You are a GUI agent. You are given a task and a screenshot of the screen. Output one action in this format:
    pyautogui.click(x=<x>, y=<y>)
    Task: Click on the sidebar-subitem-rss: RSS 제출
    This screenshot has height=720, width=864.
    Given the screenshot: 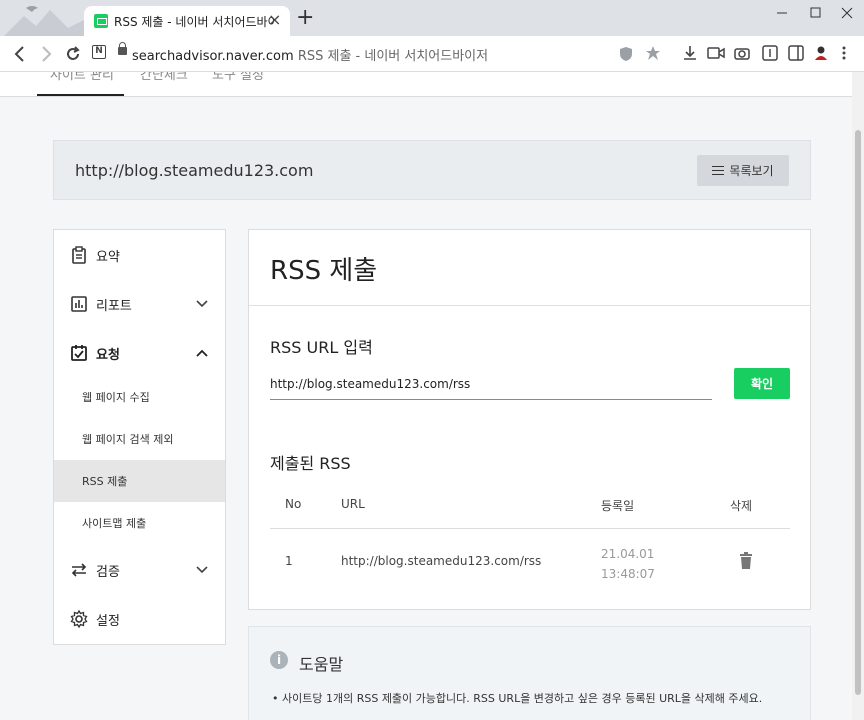 What is the action you would take?
    pyautogui.click(x=139, y=481)
    